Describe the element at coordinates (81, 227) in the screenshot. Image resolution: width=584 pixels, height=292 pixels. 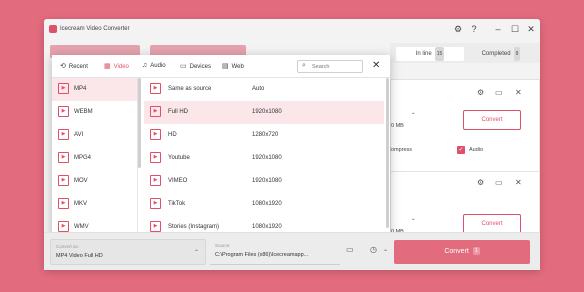
I see `format-label: WMV` at that location.